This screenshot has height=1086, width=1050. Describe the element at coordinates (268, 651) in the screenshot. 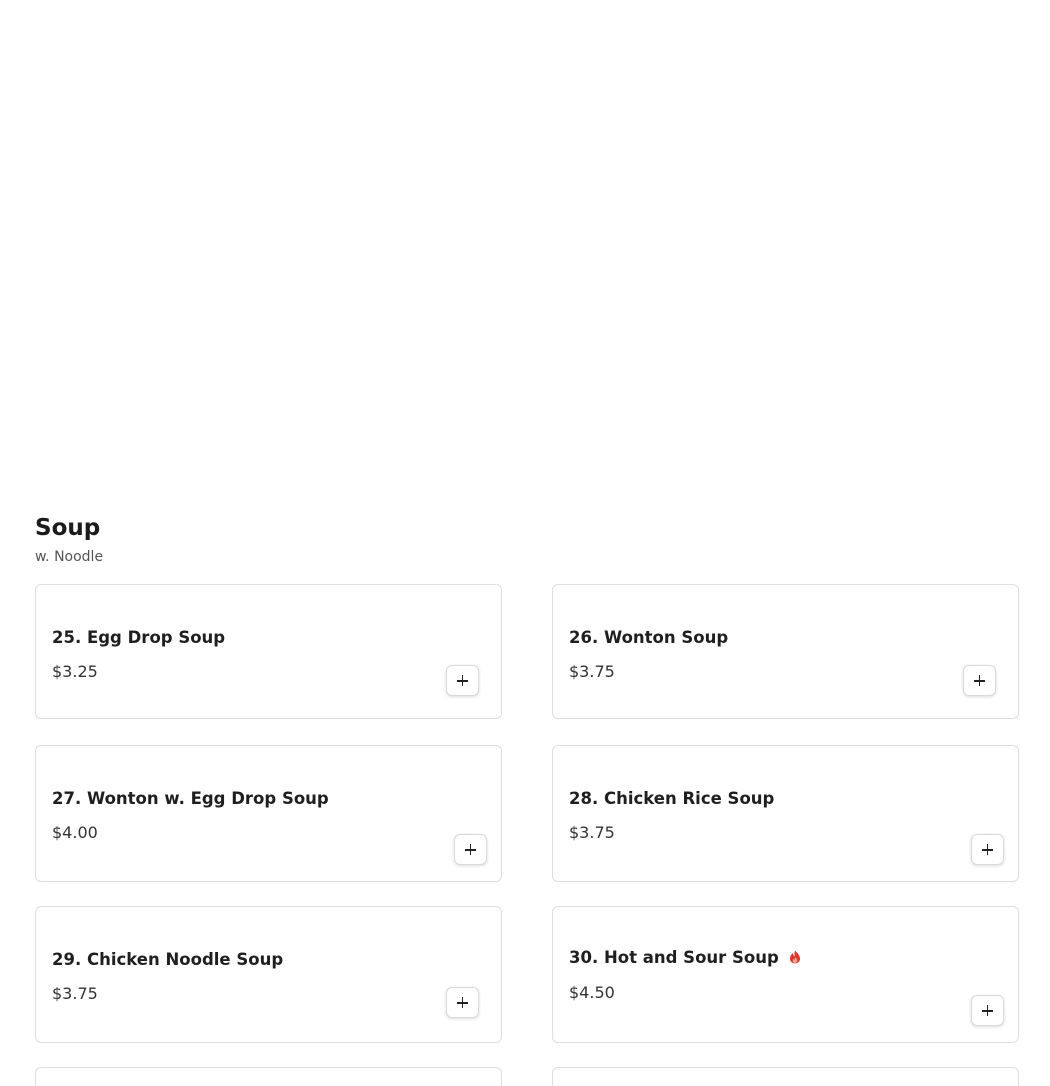

I see `menu-item-card: 25. Egg Drop Soup $3.25` at that location.